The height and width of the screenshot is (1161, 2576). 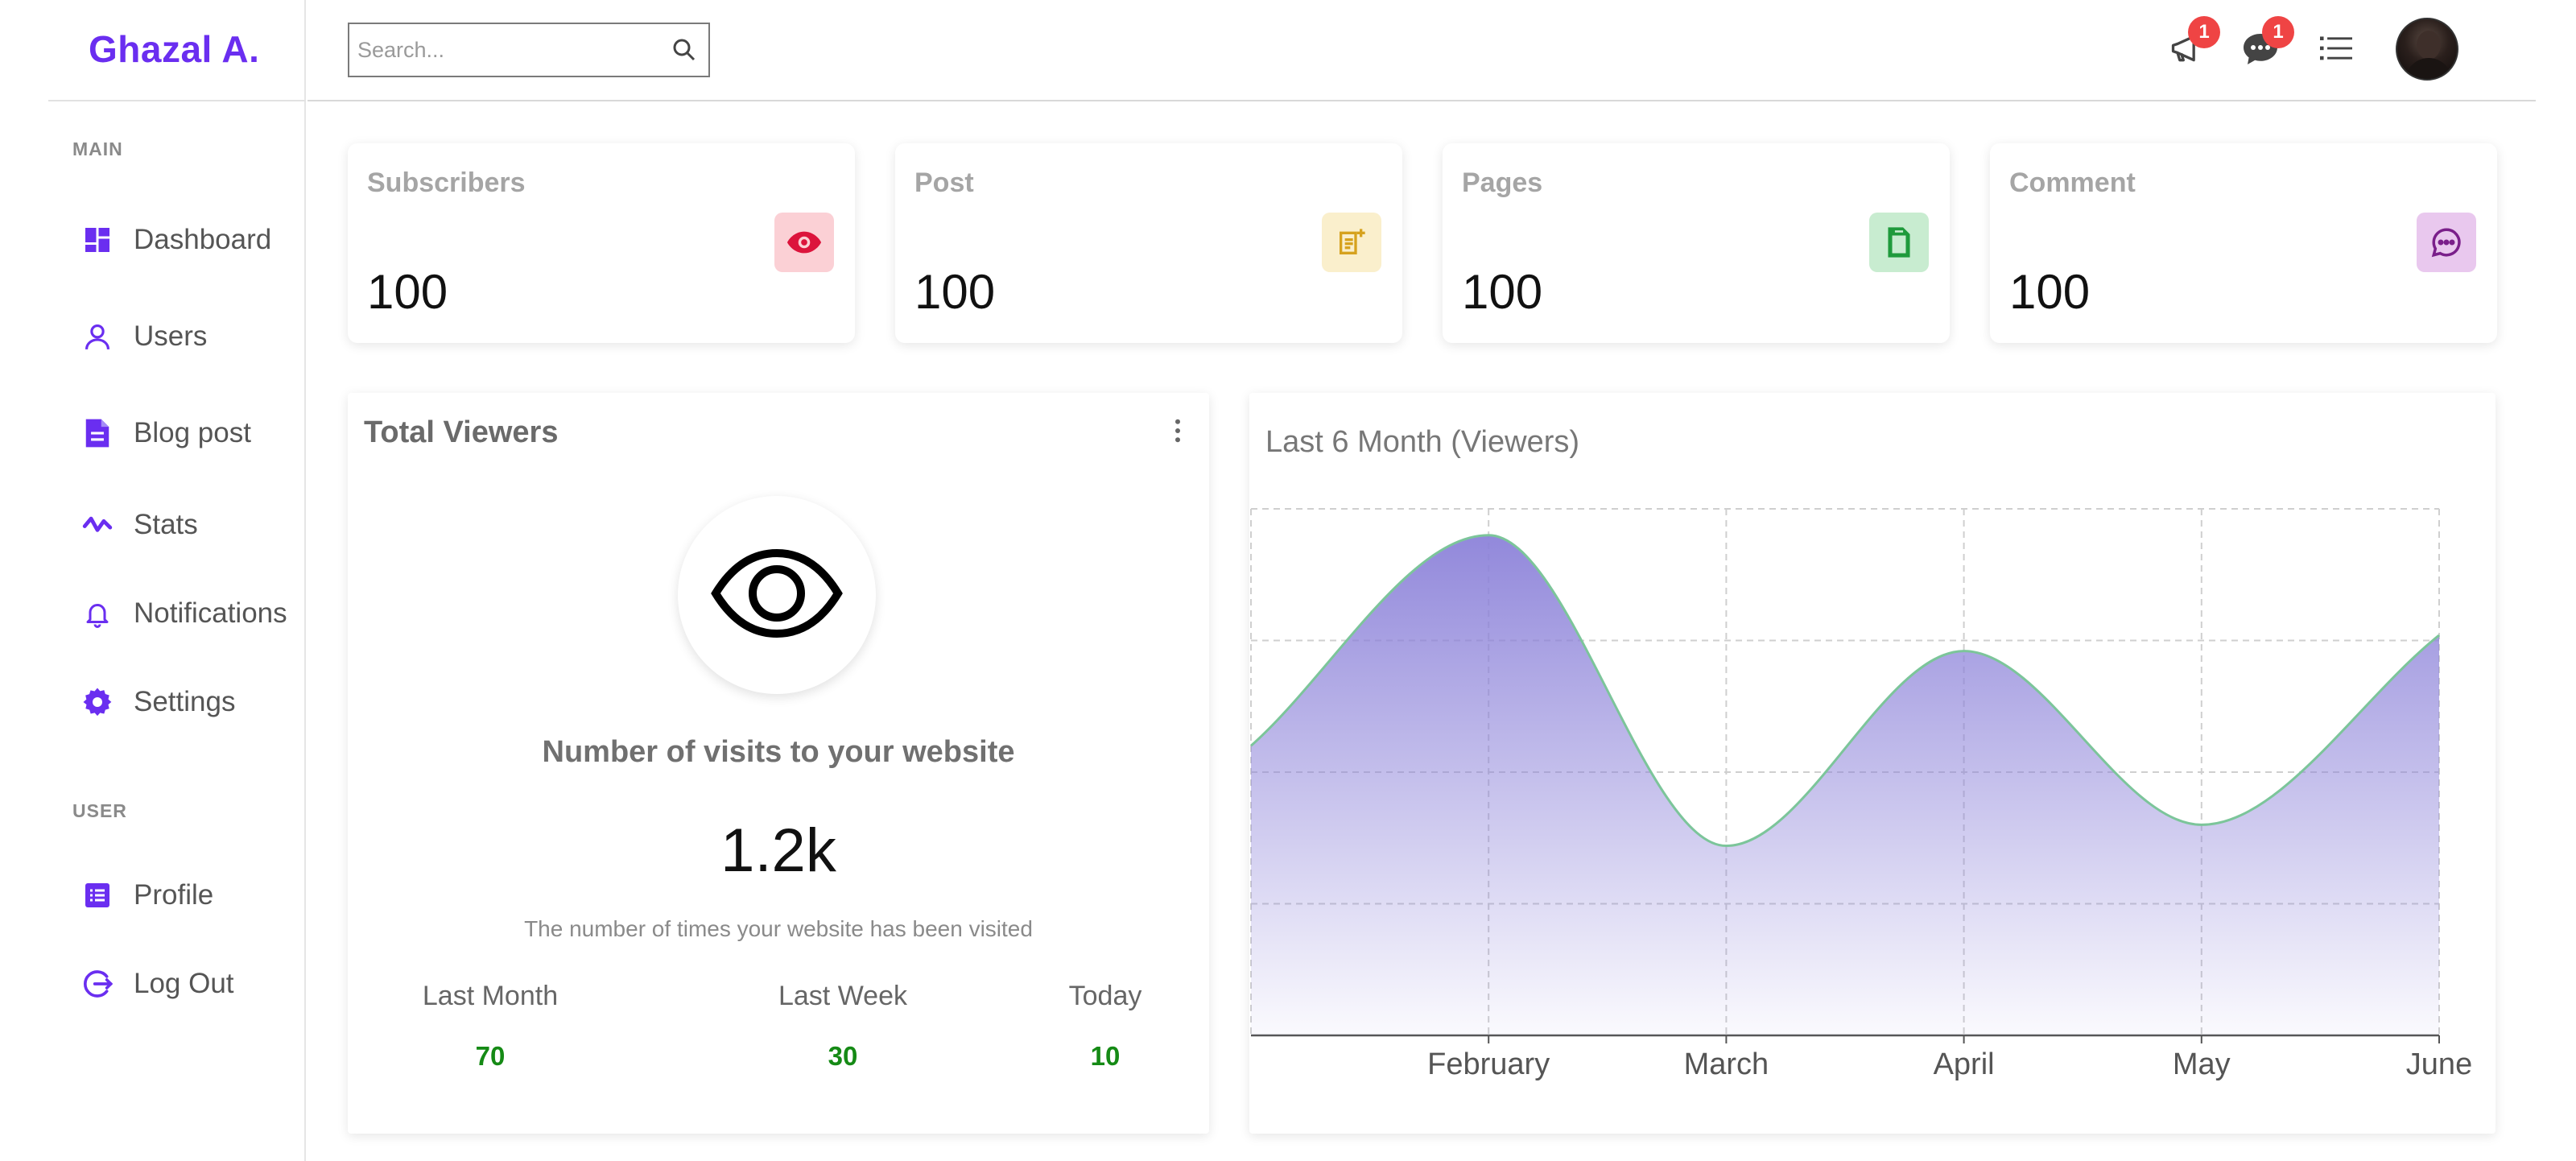 I want to click on messages-badge: 1, so click(x=2278, y=32).